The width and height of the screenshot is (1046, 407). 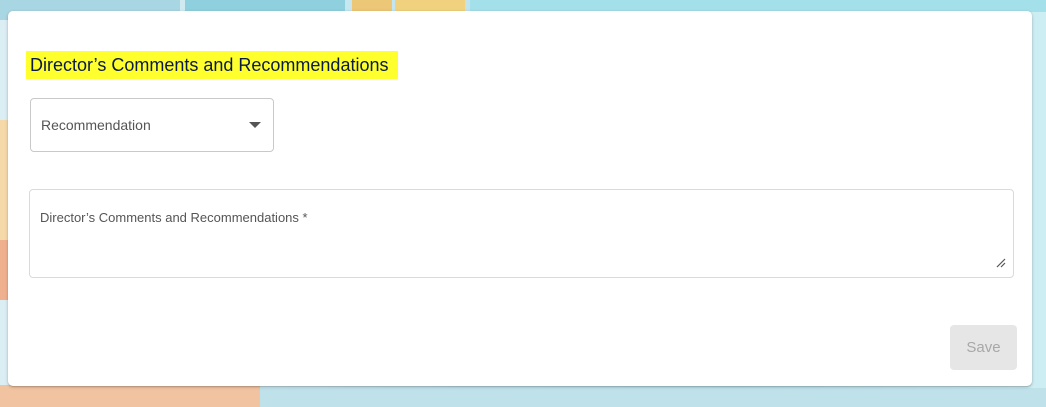 I want to click on save-button: Save, so click(x=983, y=347).